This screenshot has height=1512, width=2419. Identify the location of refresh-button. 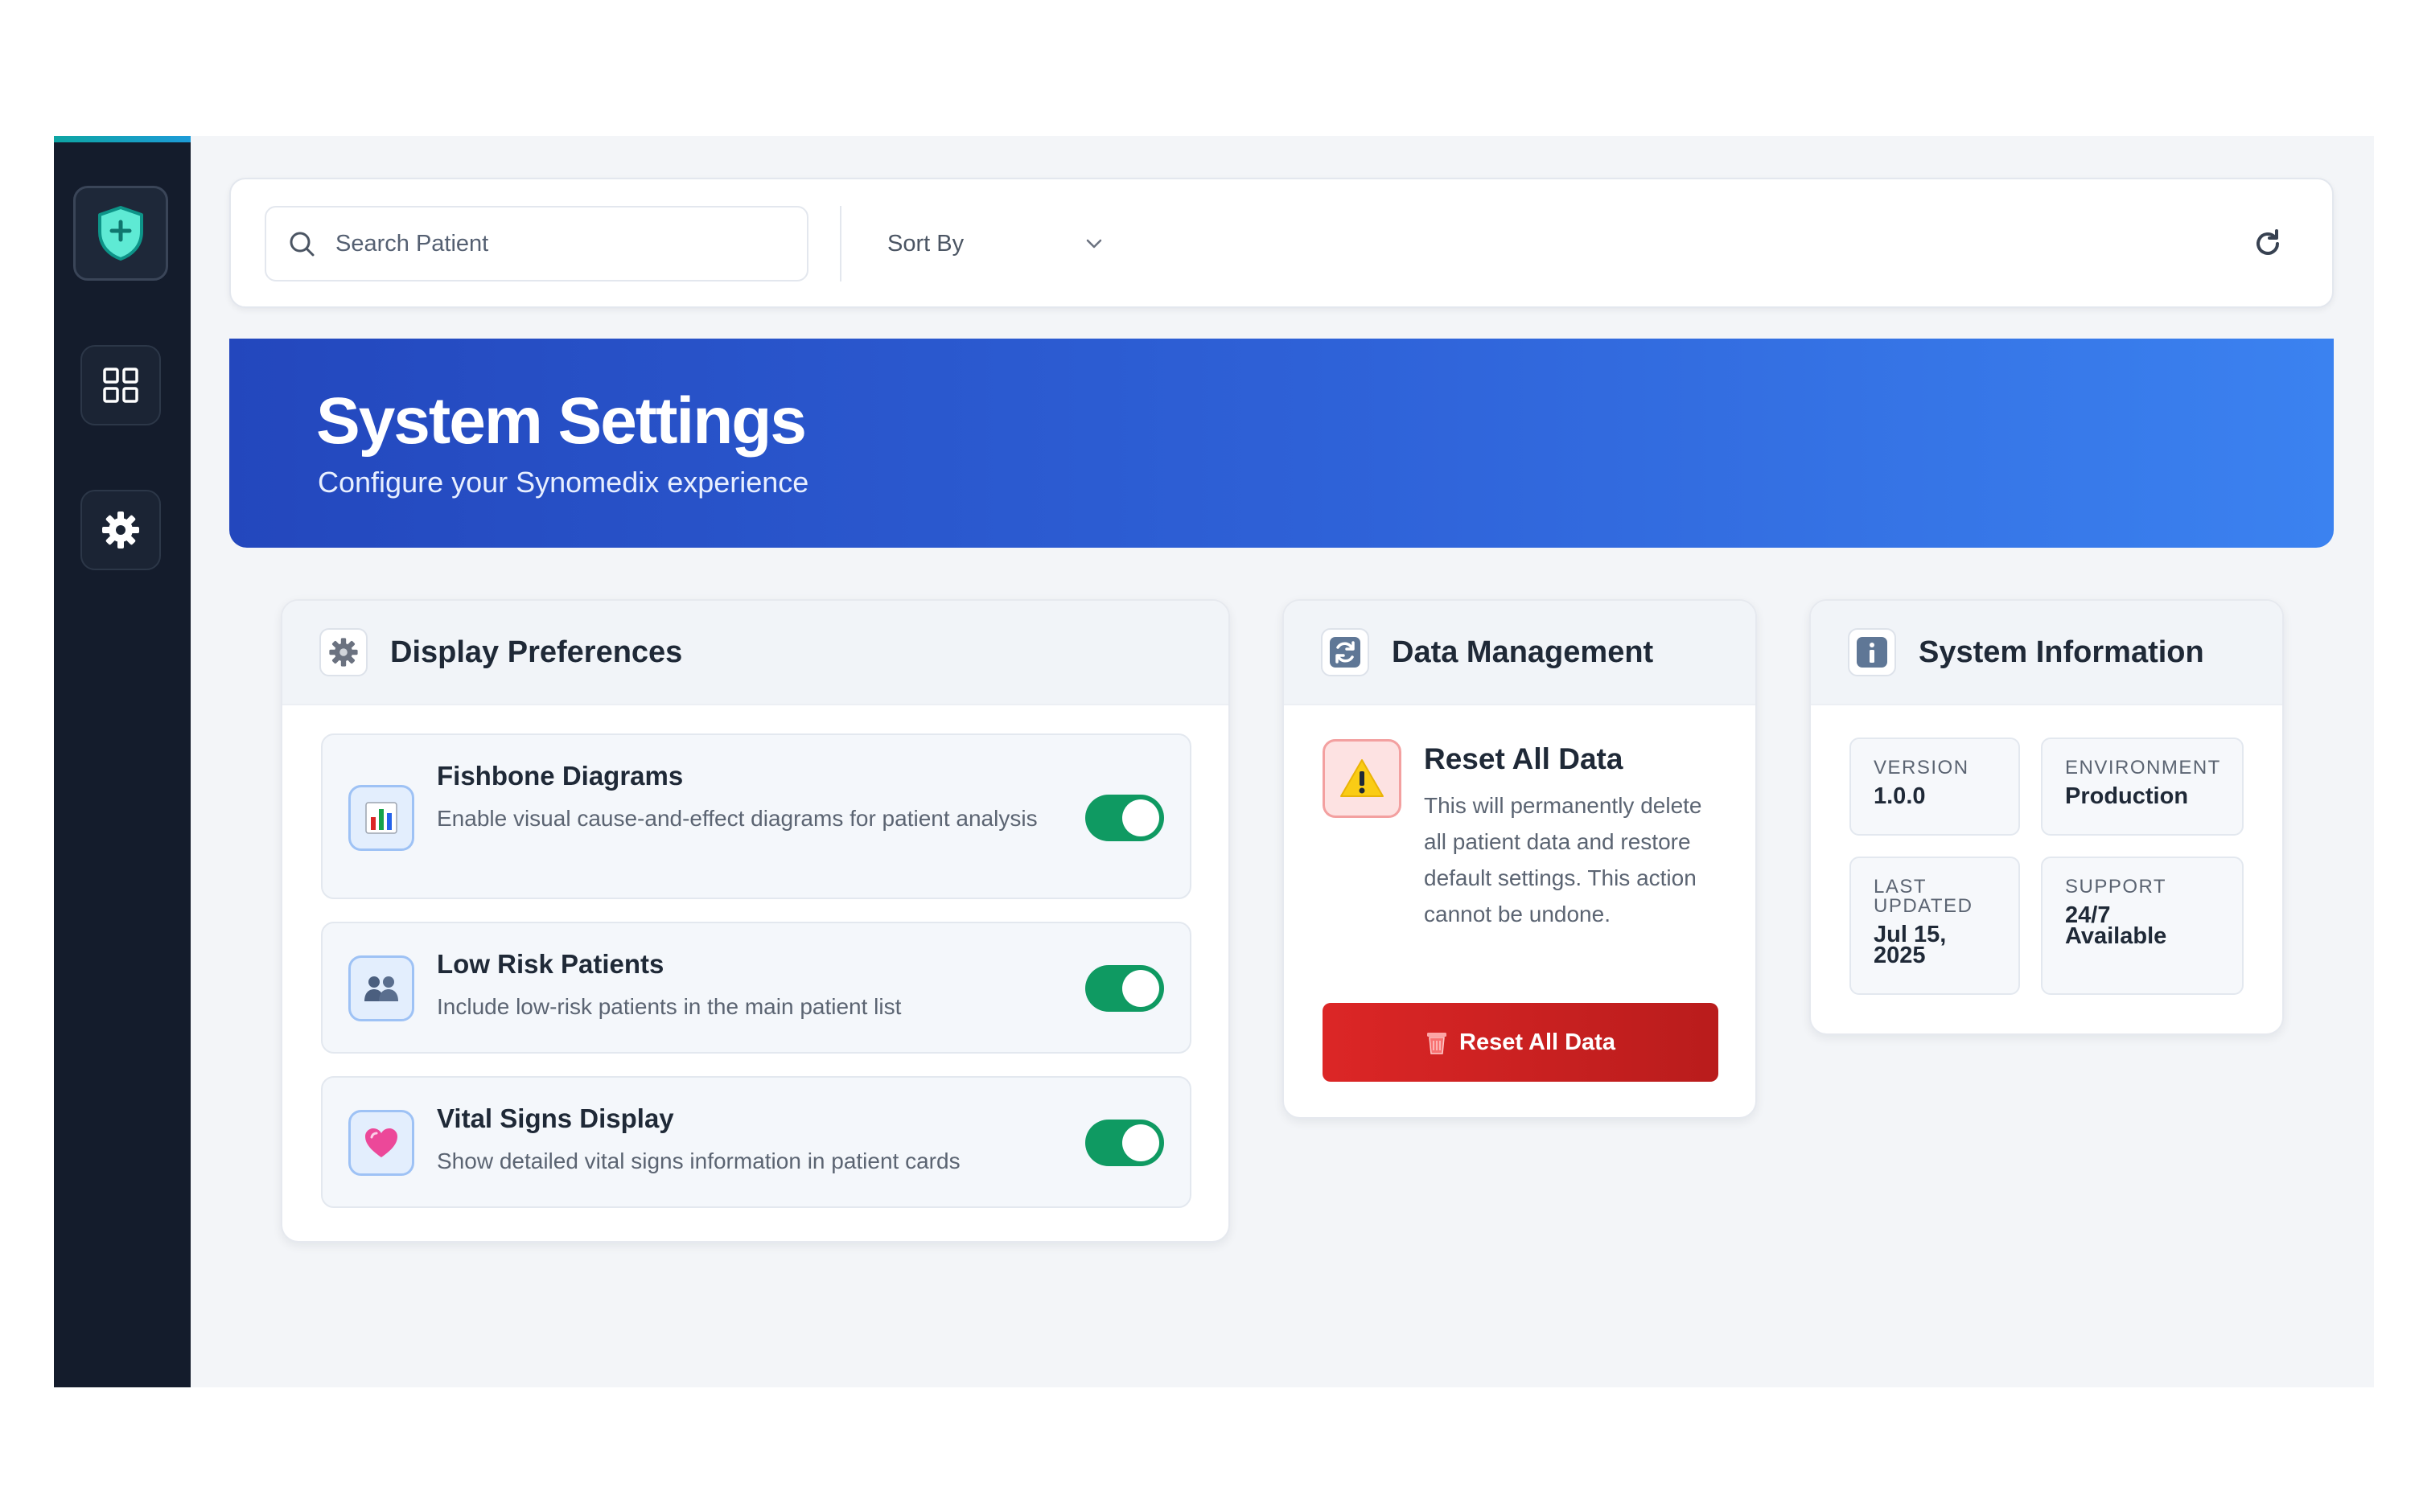
(2268, 244).